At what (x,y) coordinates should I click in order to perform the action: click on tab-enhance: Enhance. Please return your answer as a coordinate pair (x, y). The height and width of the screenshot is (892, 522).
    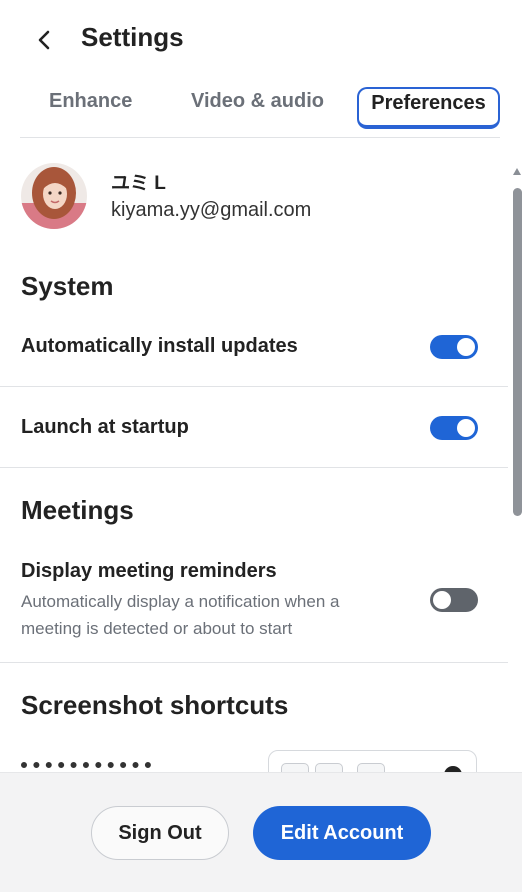
    Looking at the image, I should click on (90, 101).